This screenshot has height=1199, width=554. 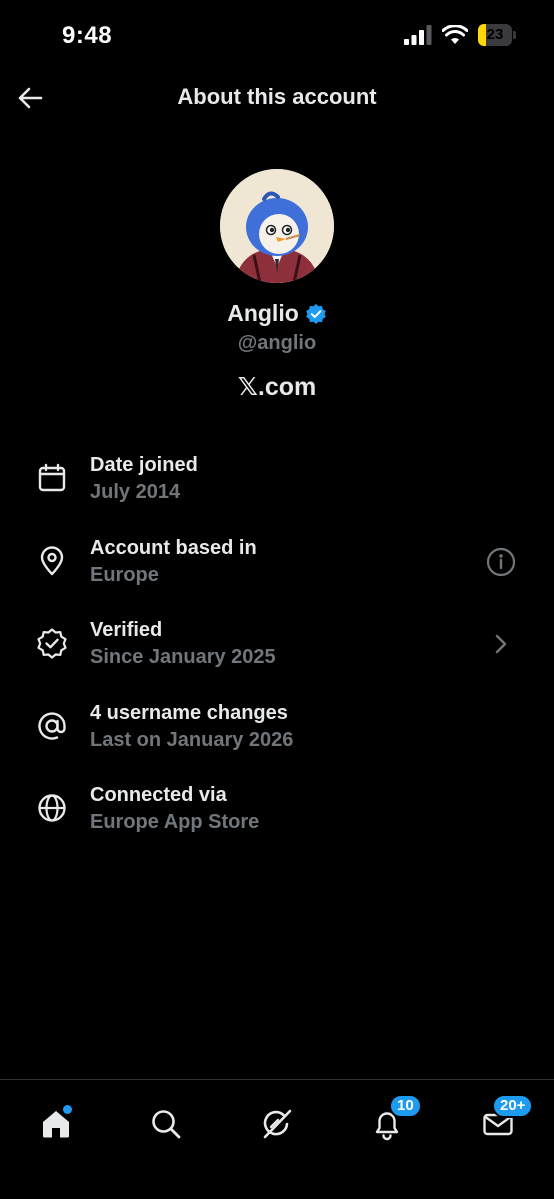 I want to click on page-title: About this account, so click(x=277, y=96).